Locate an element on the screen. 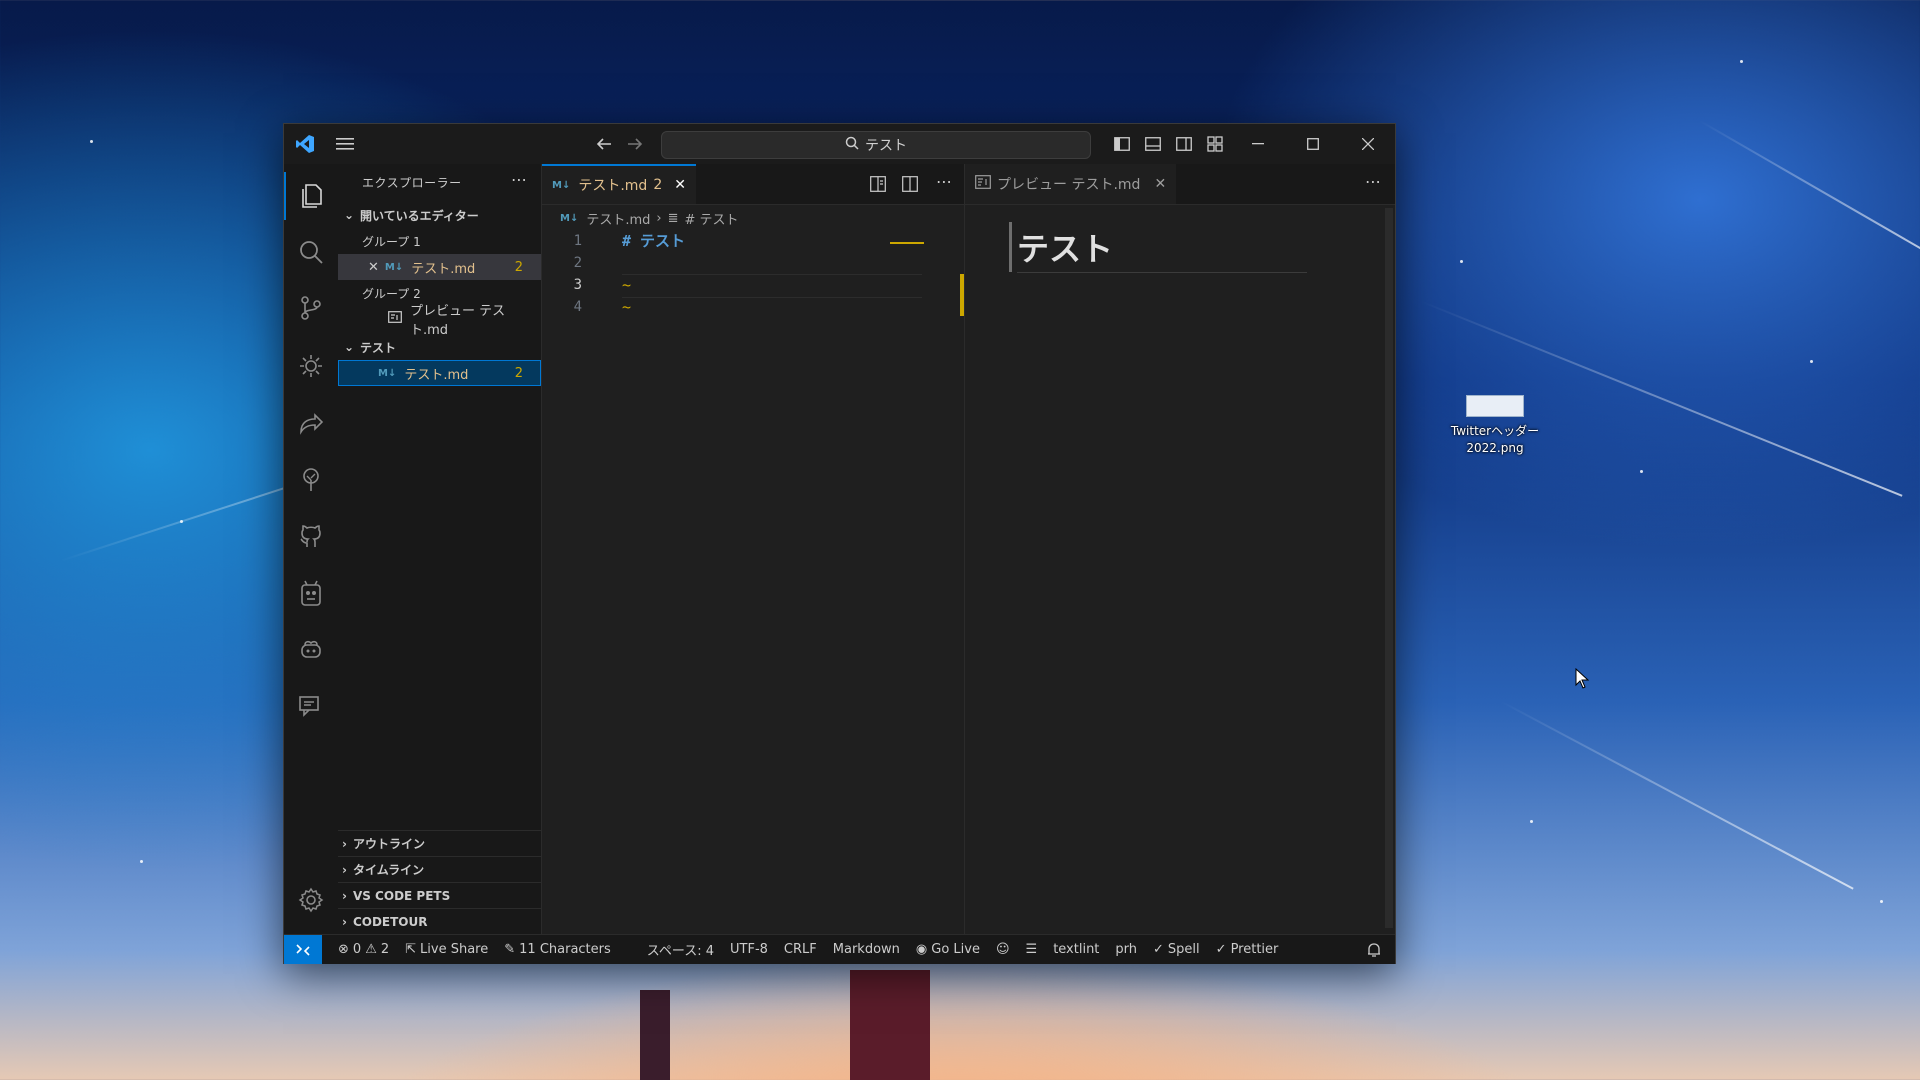 The width and height of the screenshot is (1920, 1080). scrollbar is located at coordinates (1389, 568).